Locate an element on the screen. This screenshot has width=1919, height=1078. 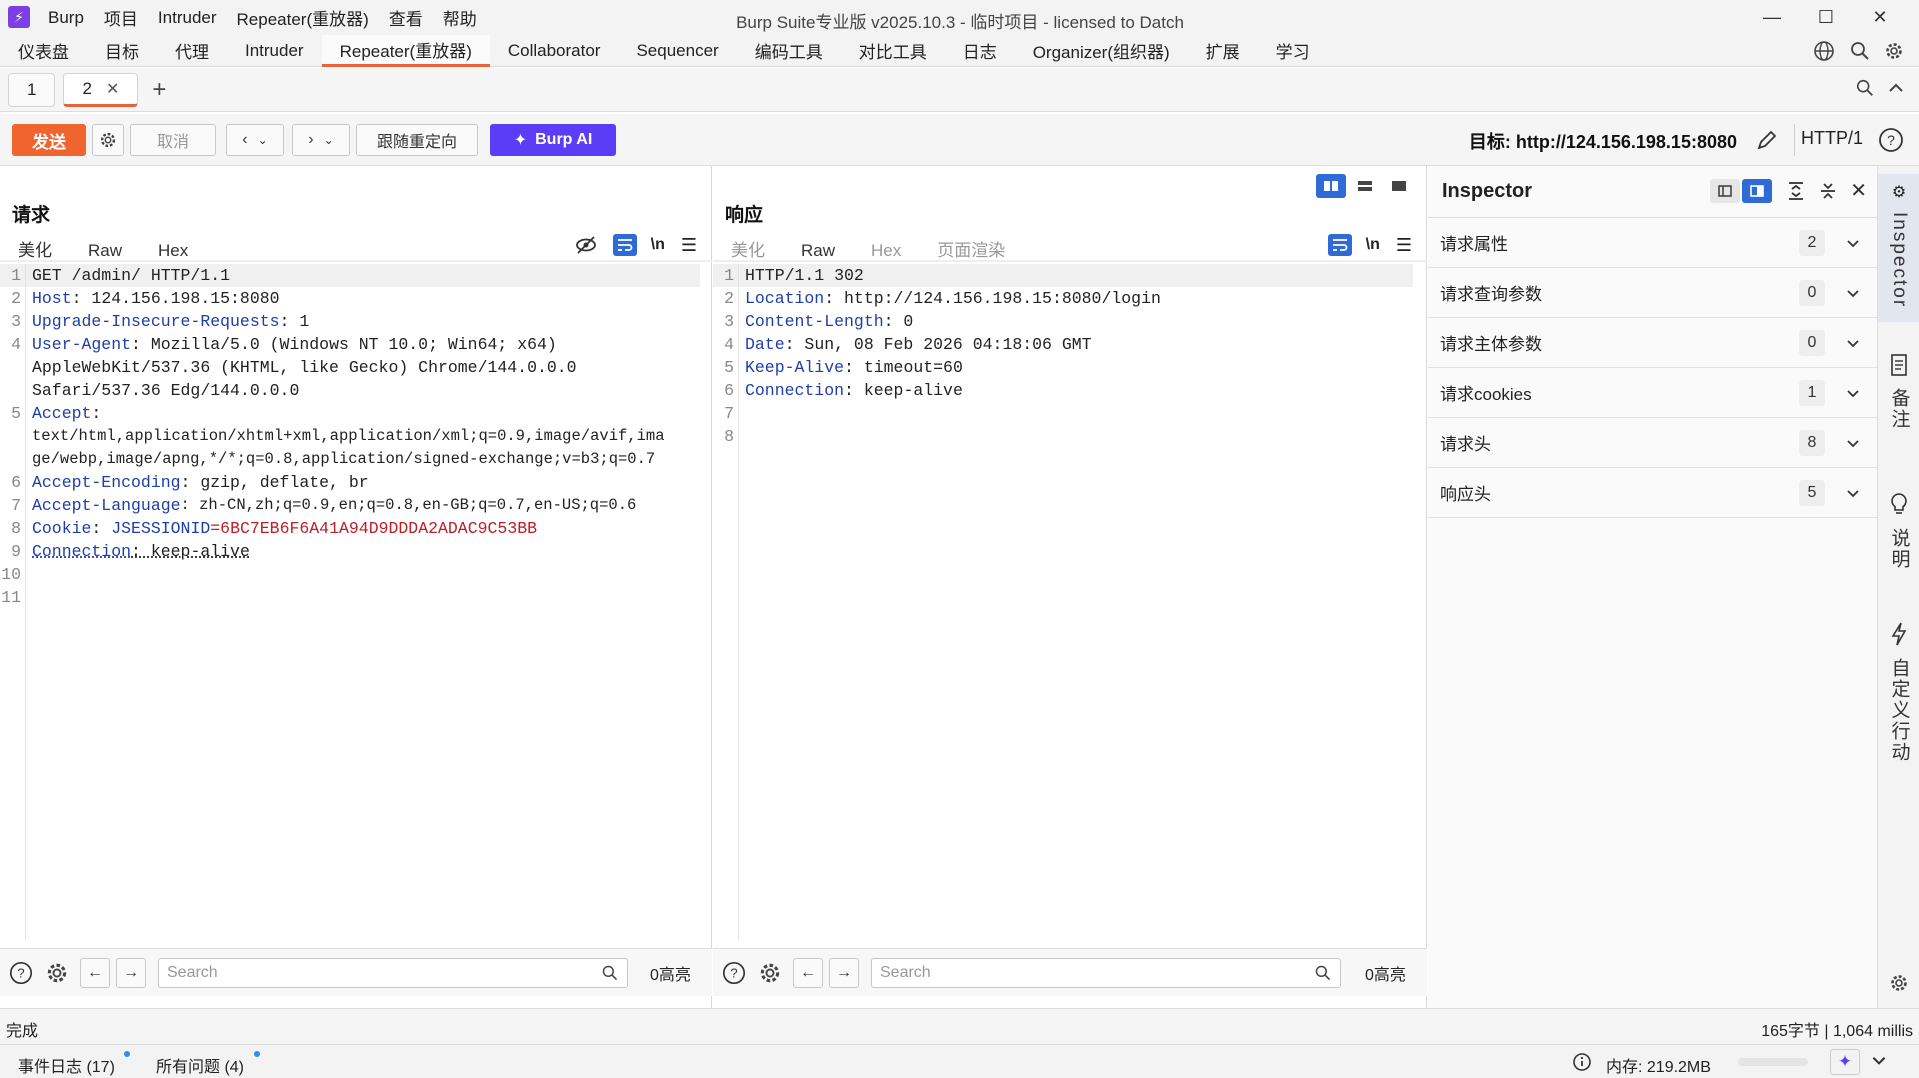
menu-burp: Burp is located at coordinates (66, 18).